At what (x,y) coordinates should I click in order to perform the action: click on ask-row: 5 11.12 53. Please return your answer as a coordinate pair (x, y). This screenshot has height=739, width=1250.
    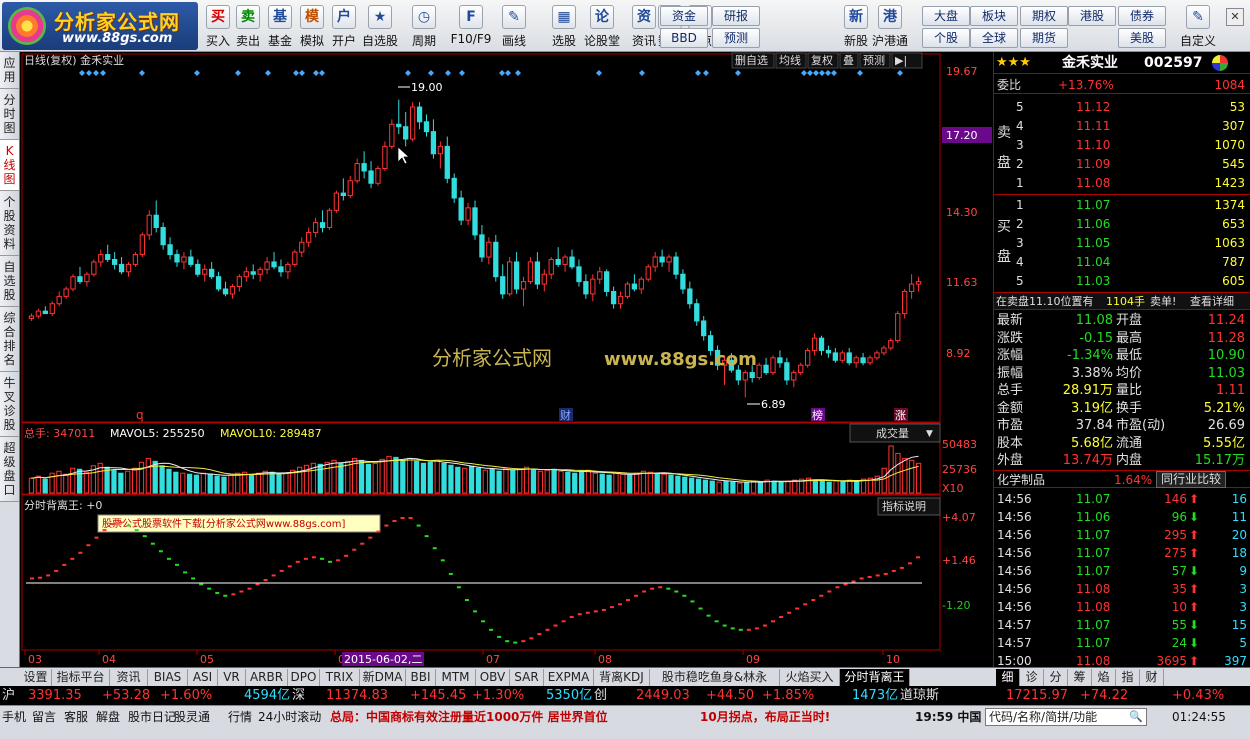
    Looking at the image, I should click on (1122, 107).